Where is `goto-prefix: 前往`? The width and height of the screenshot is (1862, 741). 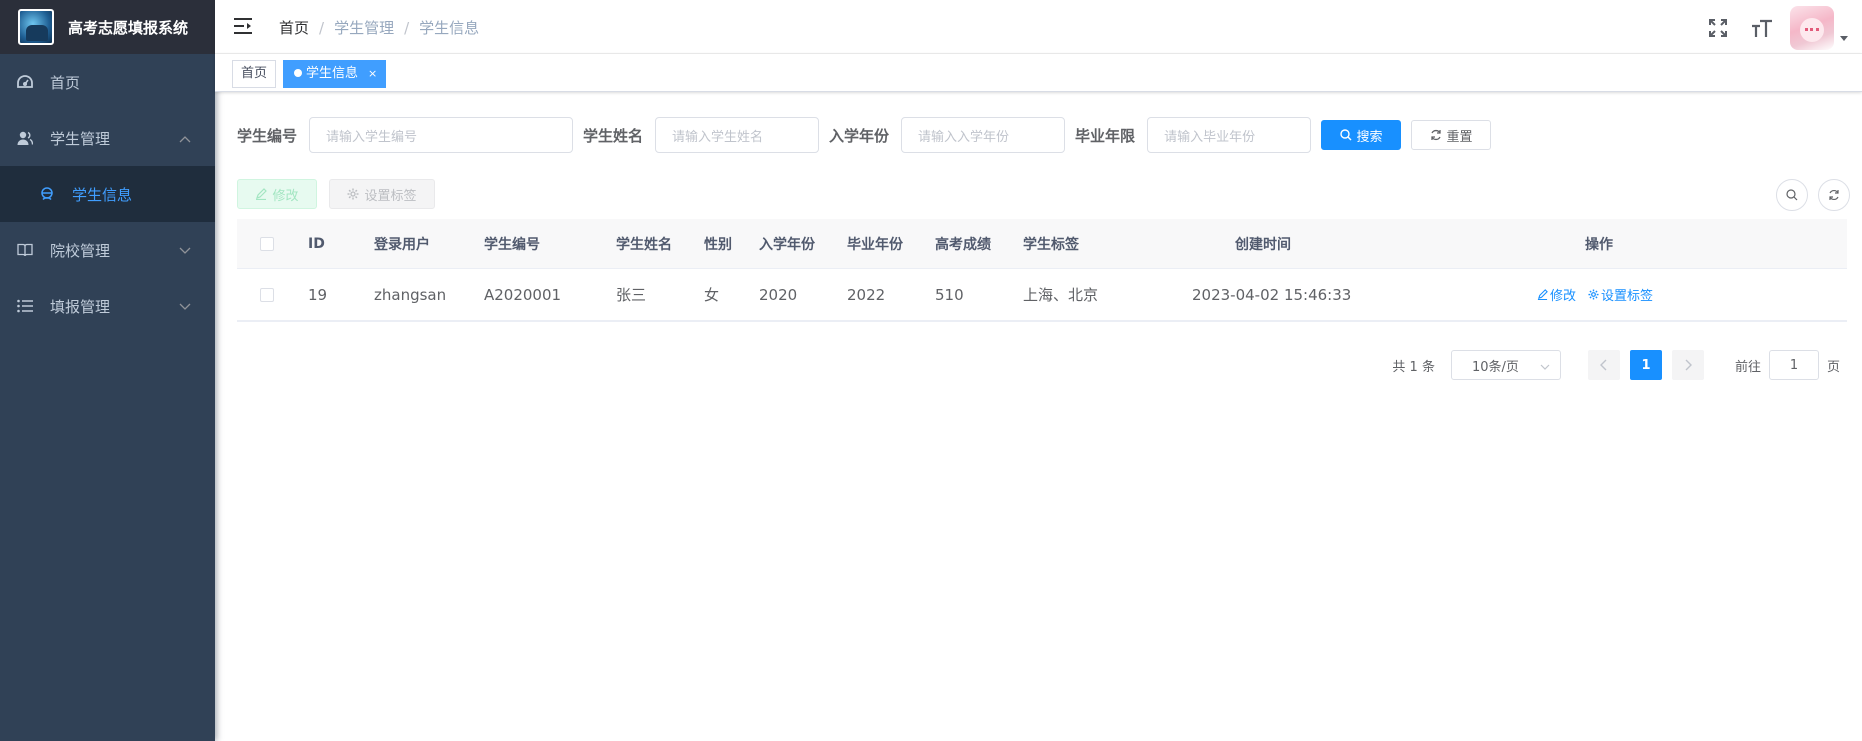 goto-prefix: 前往 is located at coordinates (1747, 367).